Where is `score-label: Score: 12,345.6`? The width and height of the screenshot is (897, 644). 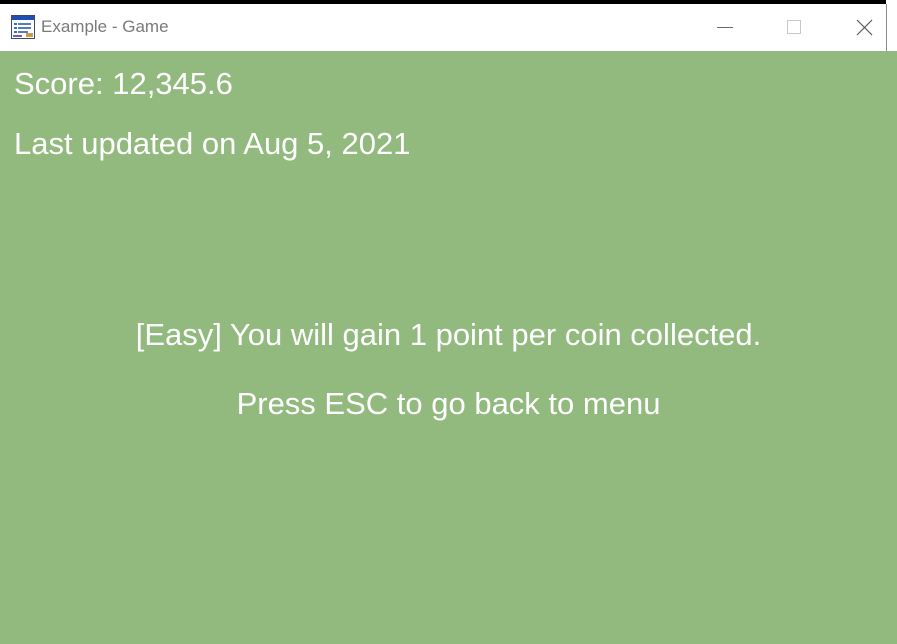 score-label: Score: 12,345.6 is located at coordinates (123, 83).